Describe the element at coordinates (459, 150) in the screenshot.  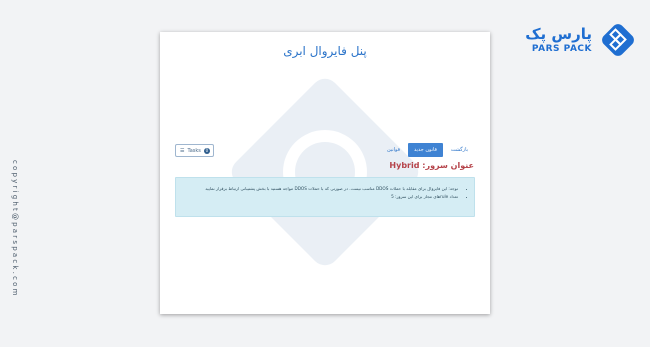
I see `tab-back: بازگشت` at that location.